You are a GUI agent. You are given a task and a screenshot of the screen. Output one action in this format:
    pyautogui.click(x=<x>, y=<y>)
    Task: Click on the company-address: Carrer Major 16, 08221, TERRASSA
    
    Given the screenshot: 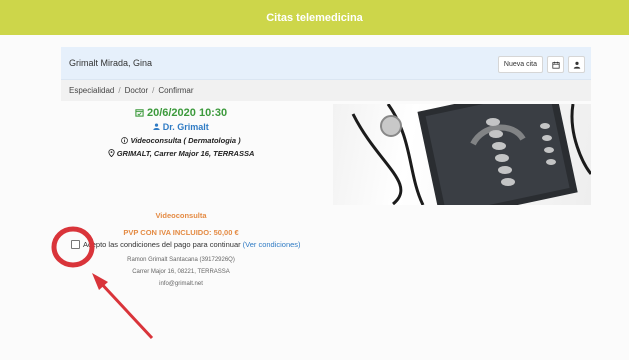 What is the action you would take?
    pyautogui.click(x=181, y=272)
    